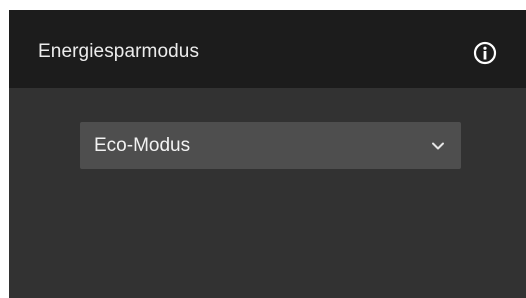  I want to click on info-icon, so click(485, 53).